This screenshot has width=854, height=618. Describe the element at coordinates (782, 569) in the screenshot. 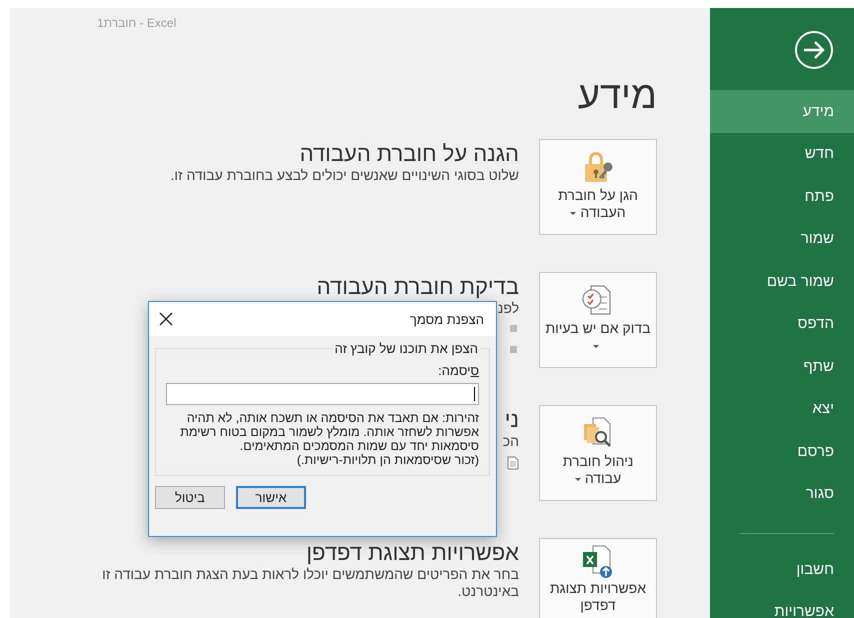

I see `sidebar-item: חשבון` at that location.